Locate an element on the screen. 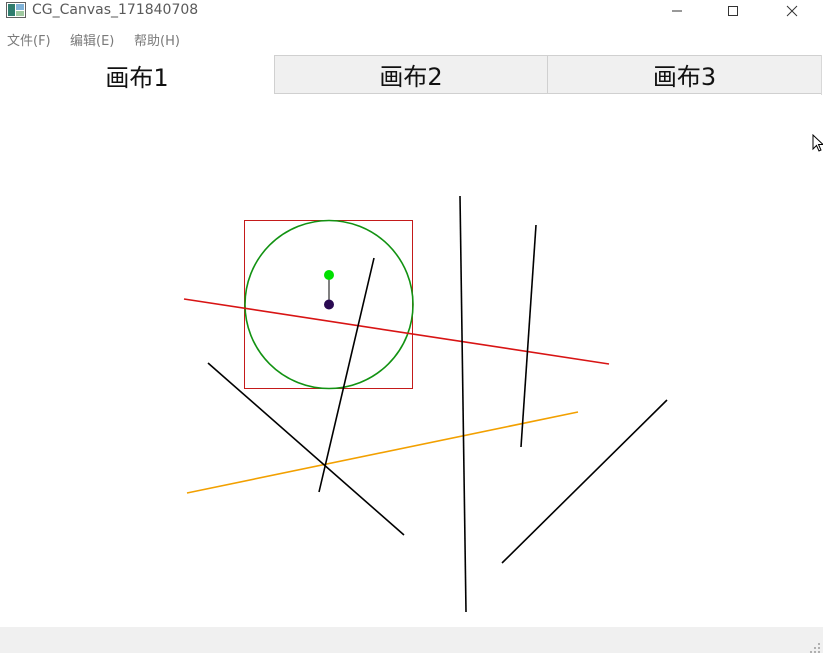  status-bar is located at coordinates (411, 640).